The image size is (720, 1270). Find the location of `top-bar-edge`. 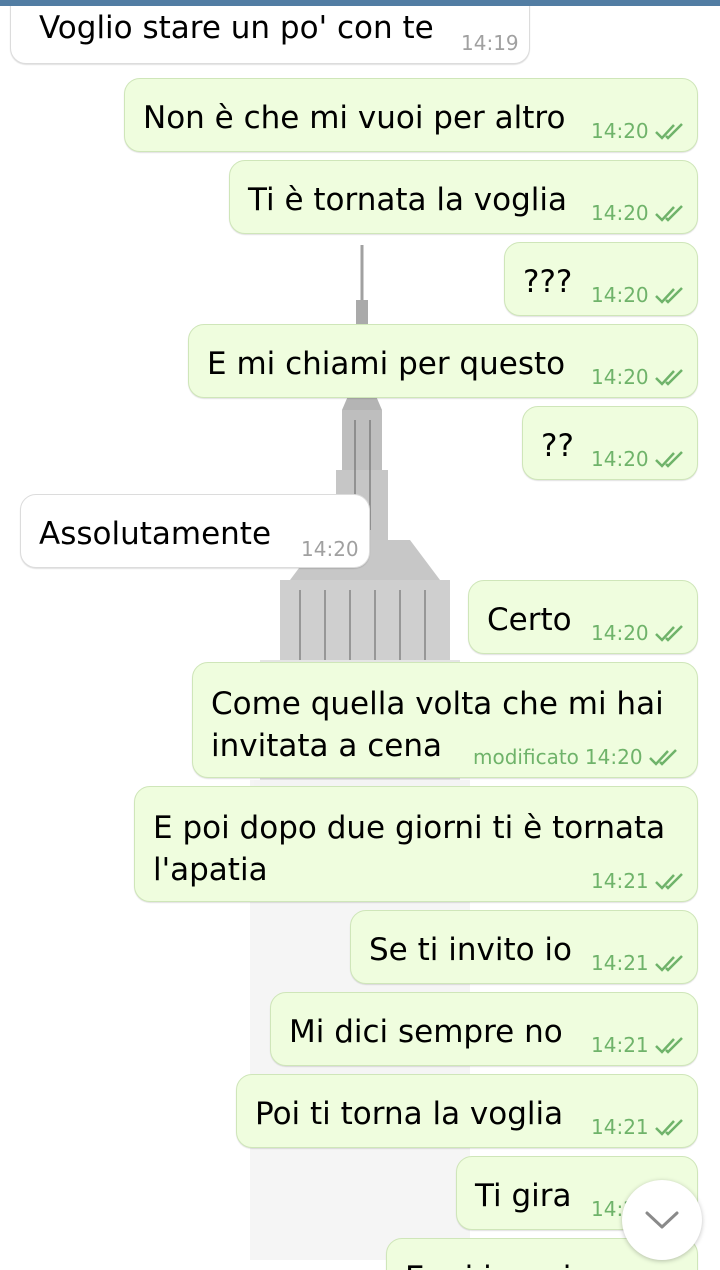

top-bar-edge is located at coordinates (360, 3).